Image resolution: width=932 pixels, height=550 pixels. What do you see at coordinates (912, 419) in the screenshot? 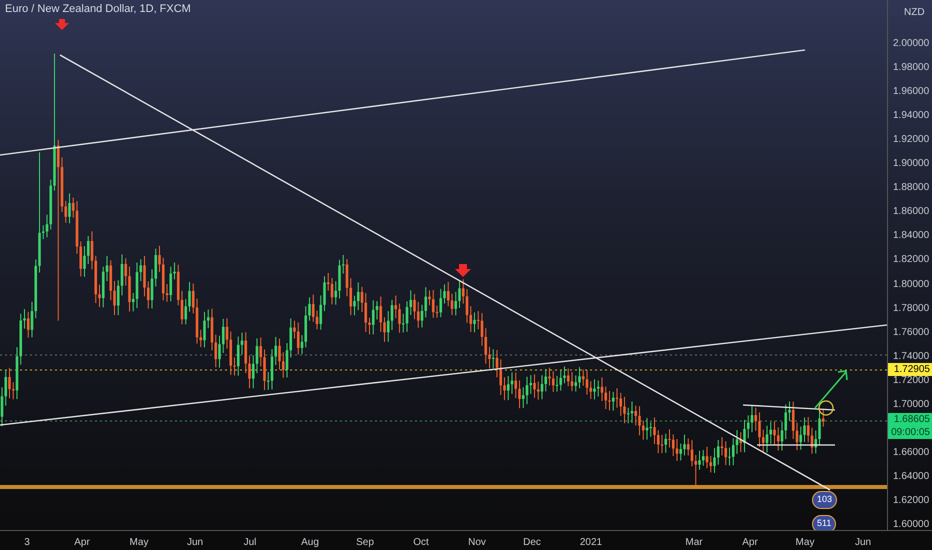
I see `price-value: 1.68605` at bounding box center [912, 419].